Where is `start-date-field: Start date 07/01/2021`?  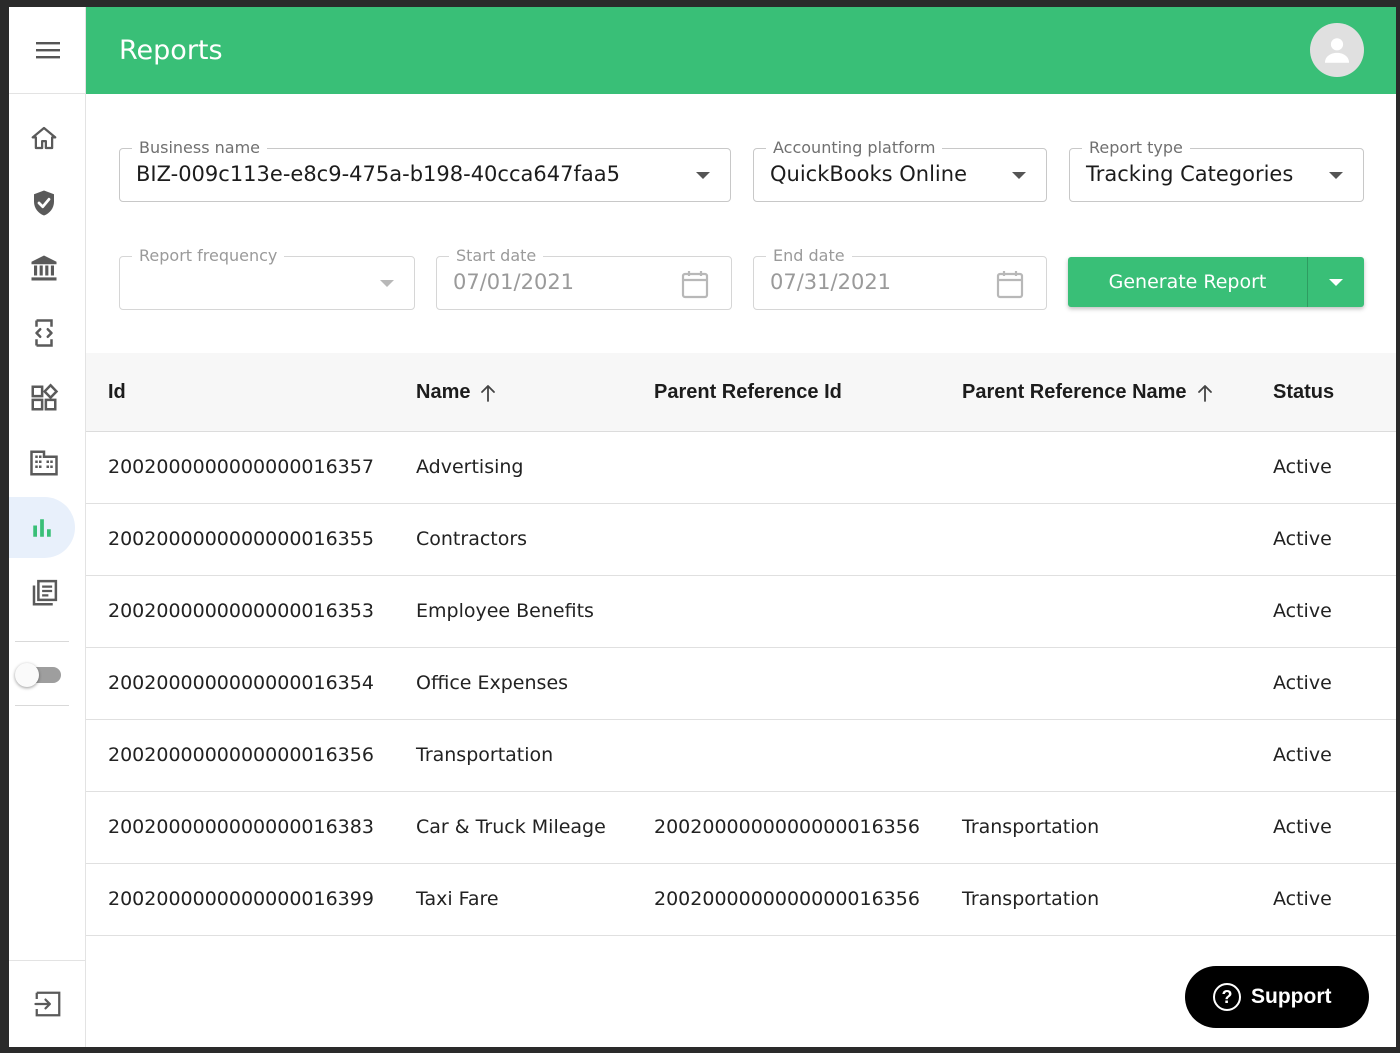
start-date-field: Start date 07/01/2021 is located at coordinates (584, 278).